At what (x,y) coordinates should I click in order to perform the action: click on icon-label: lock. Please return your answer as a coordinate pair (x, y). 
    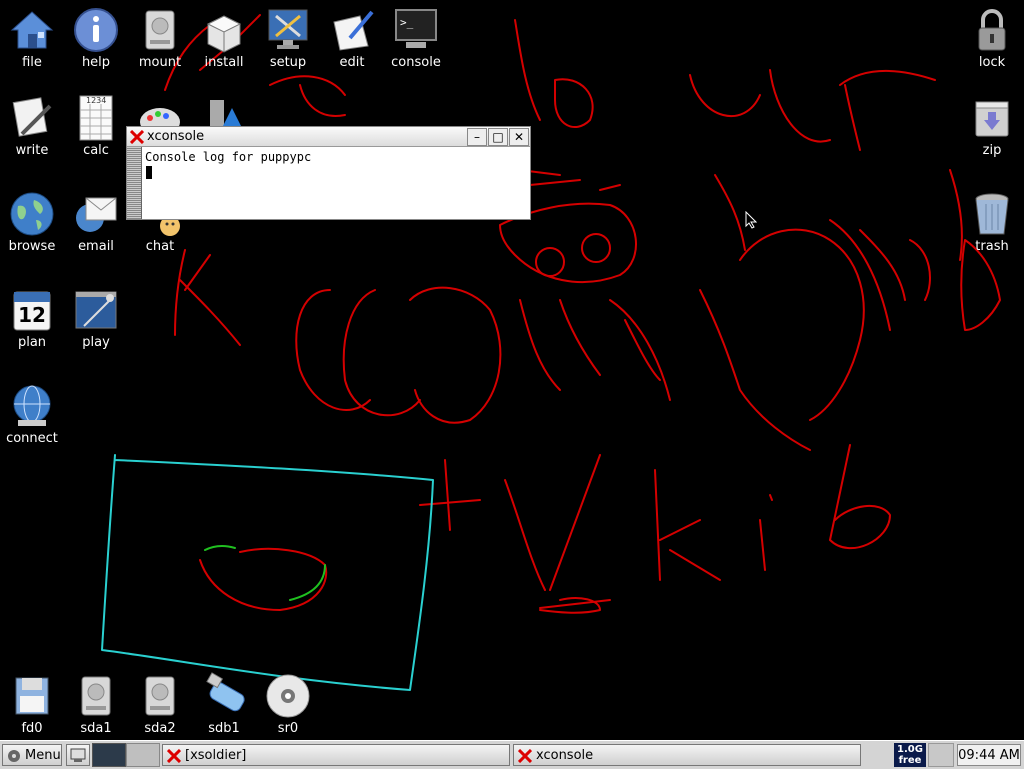
    Looking at the image, I should click on (992, 62).